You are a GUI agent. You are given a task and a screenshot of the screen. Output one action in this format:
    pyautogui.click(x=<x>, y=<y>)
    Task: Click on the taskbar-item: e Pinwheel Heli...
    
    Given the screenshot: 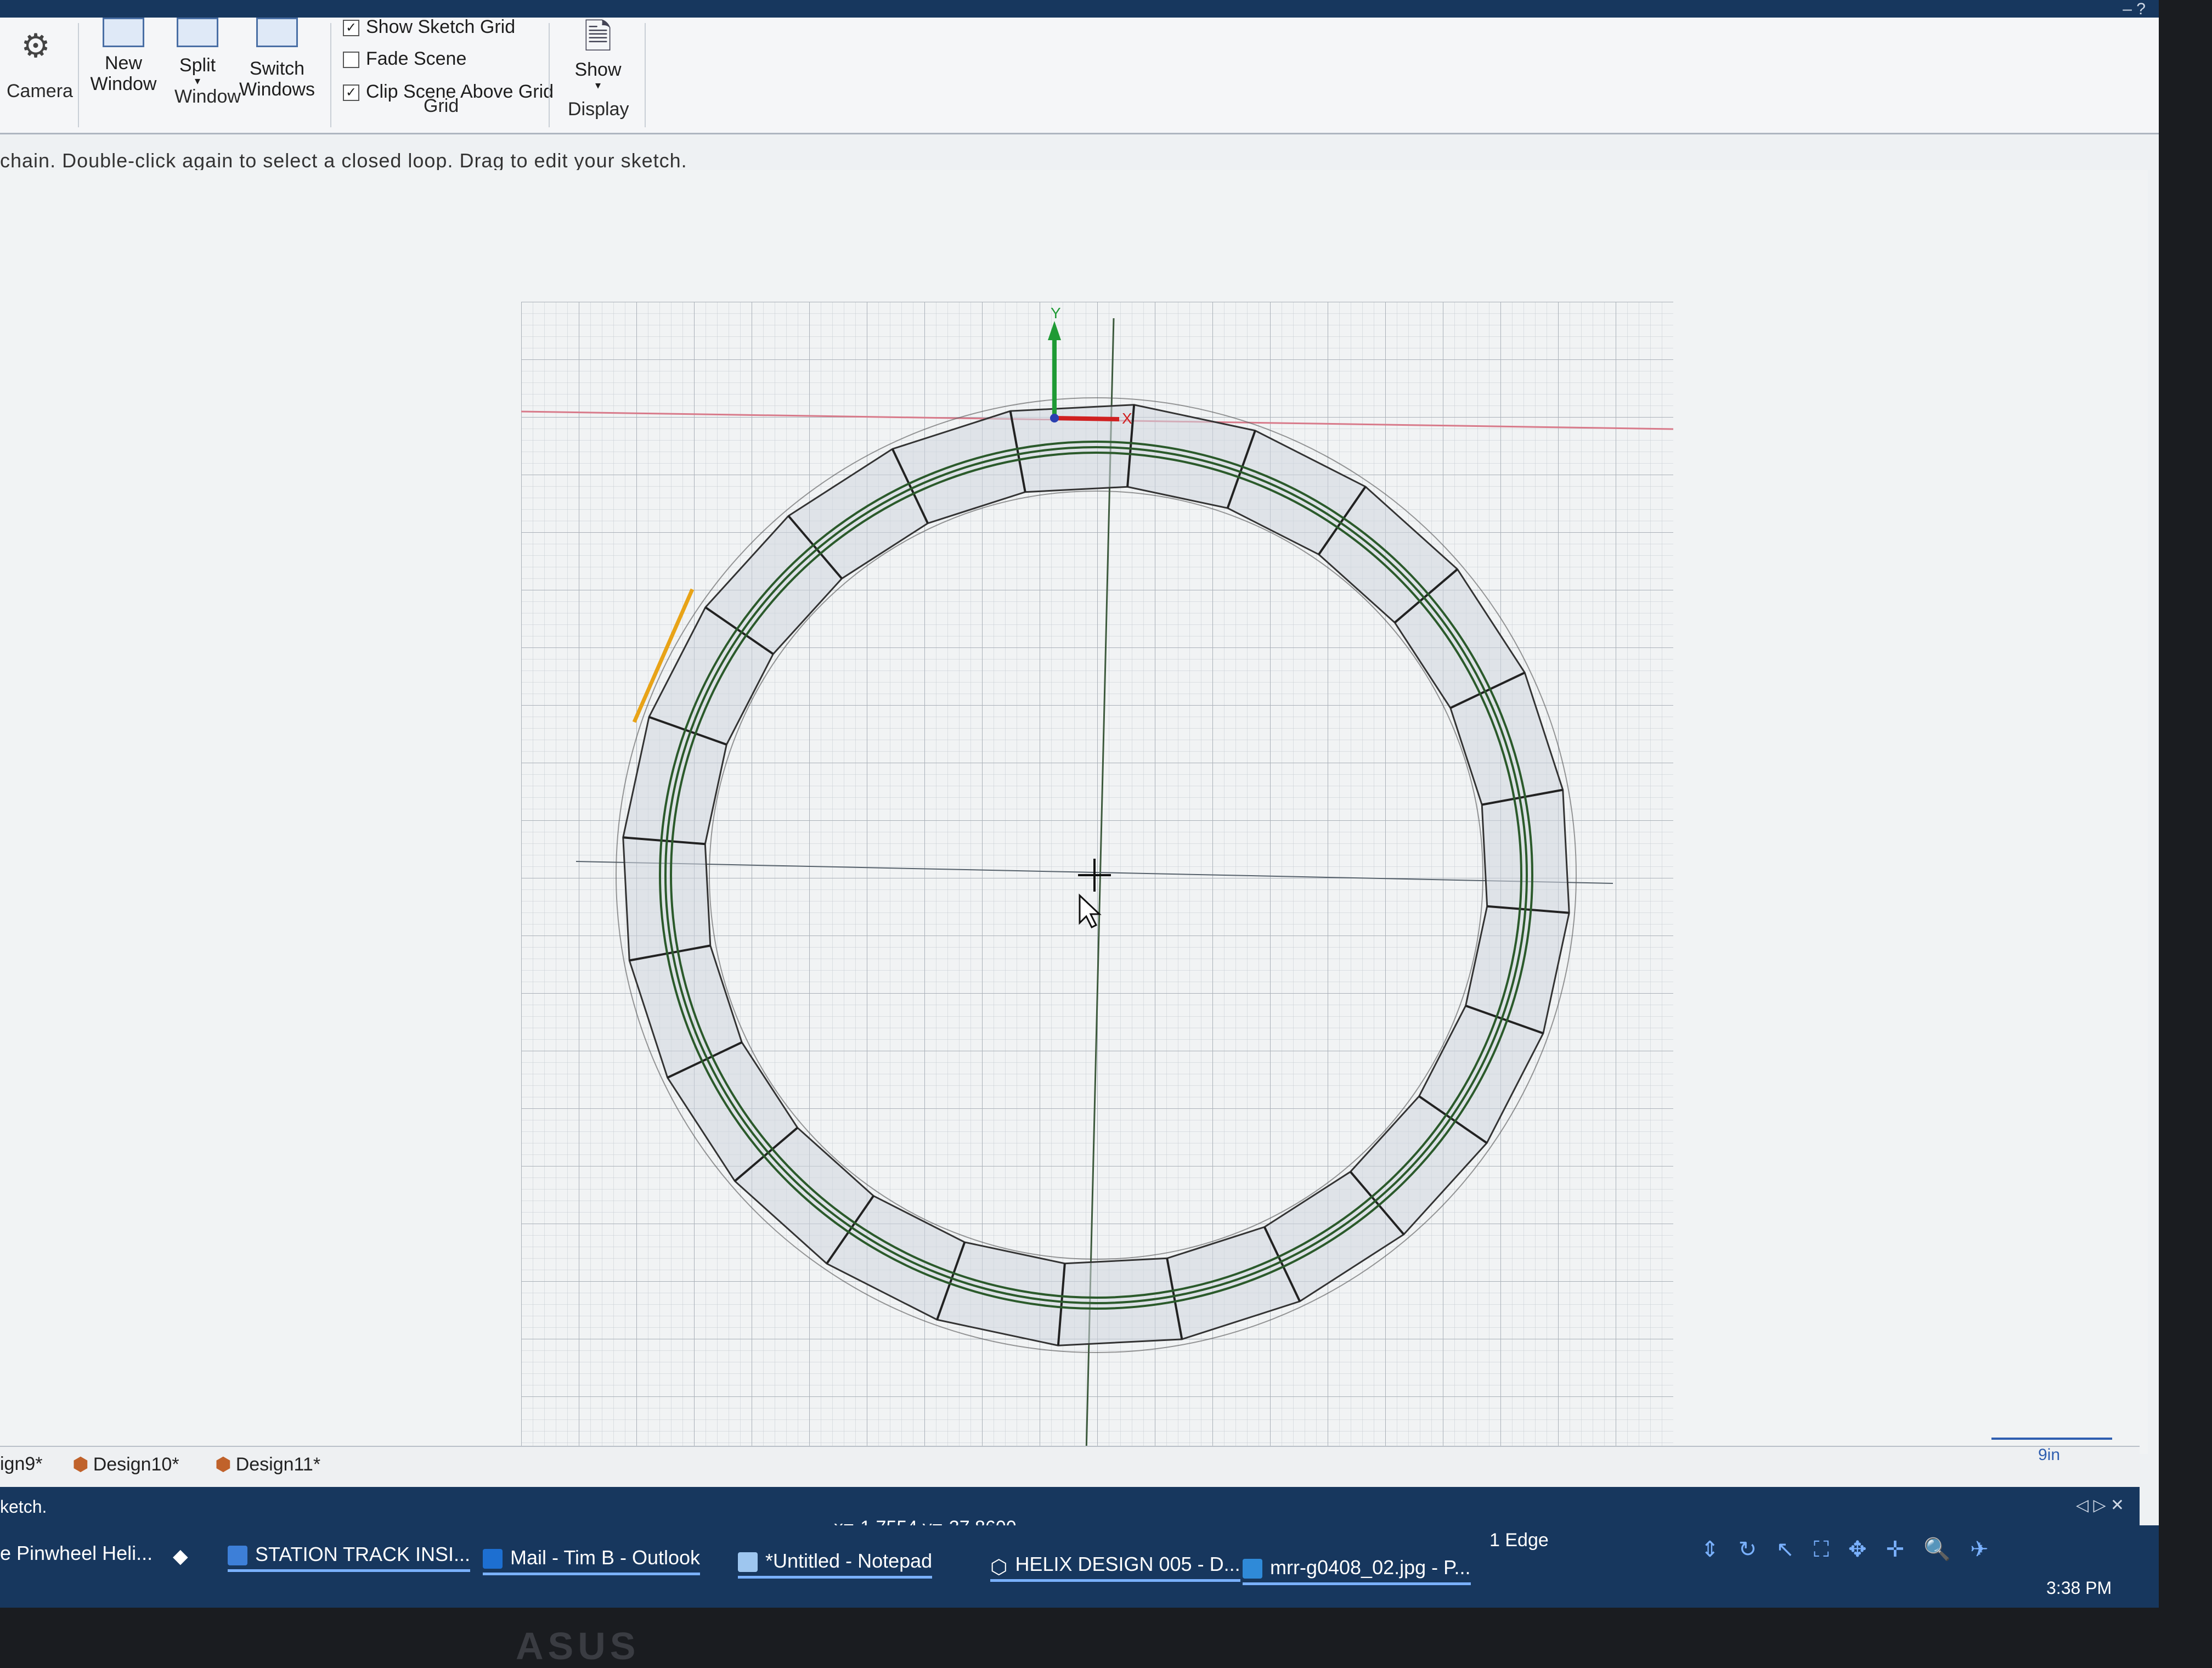 What is the action you would take?
    pyautogui.click(x=76, y=1553)
    